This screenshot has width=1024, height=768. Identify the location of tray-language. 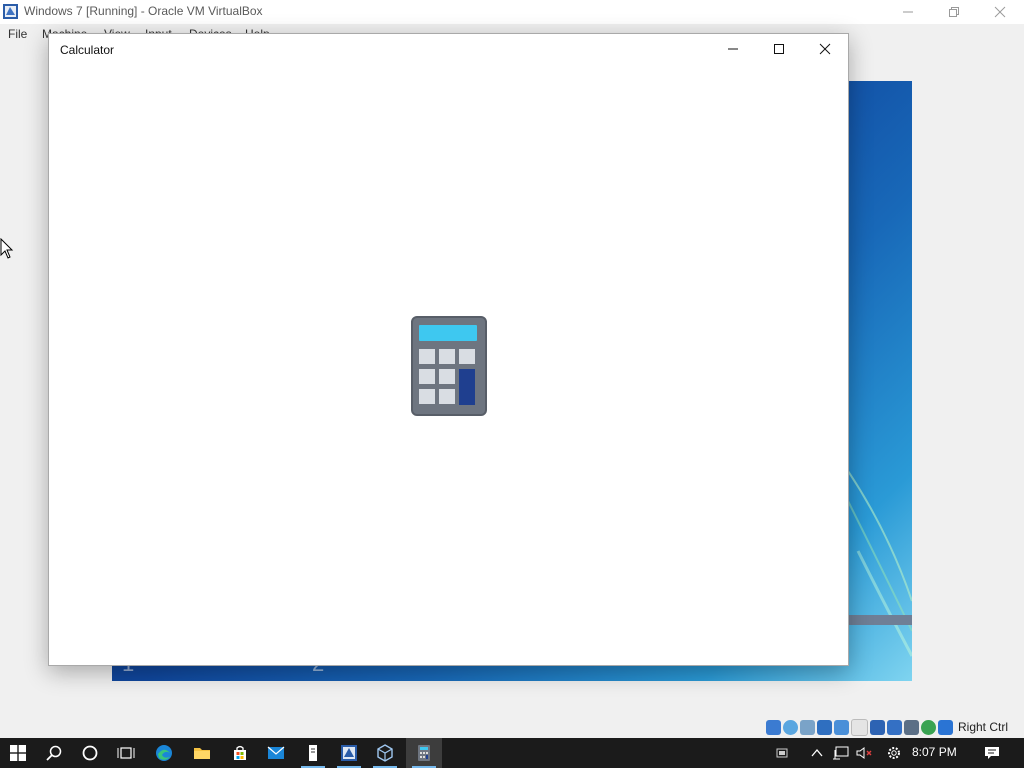
(782, 753).